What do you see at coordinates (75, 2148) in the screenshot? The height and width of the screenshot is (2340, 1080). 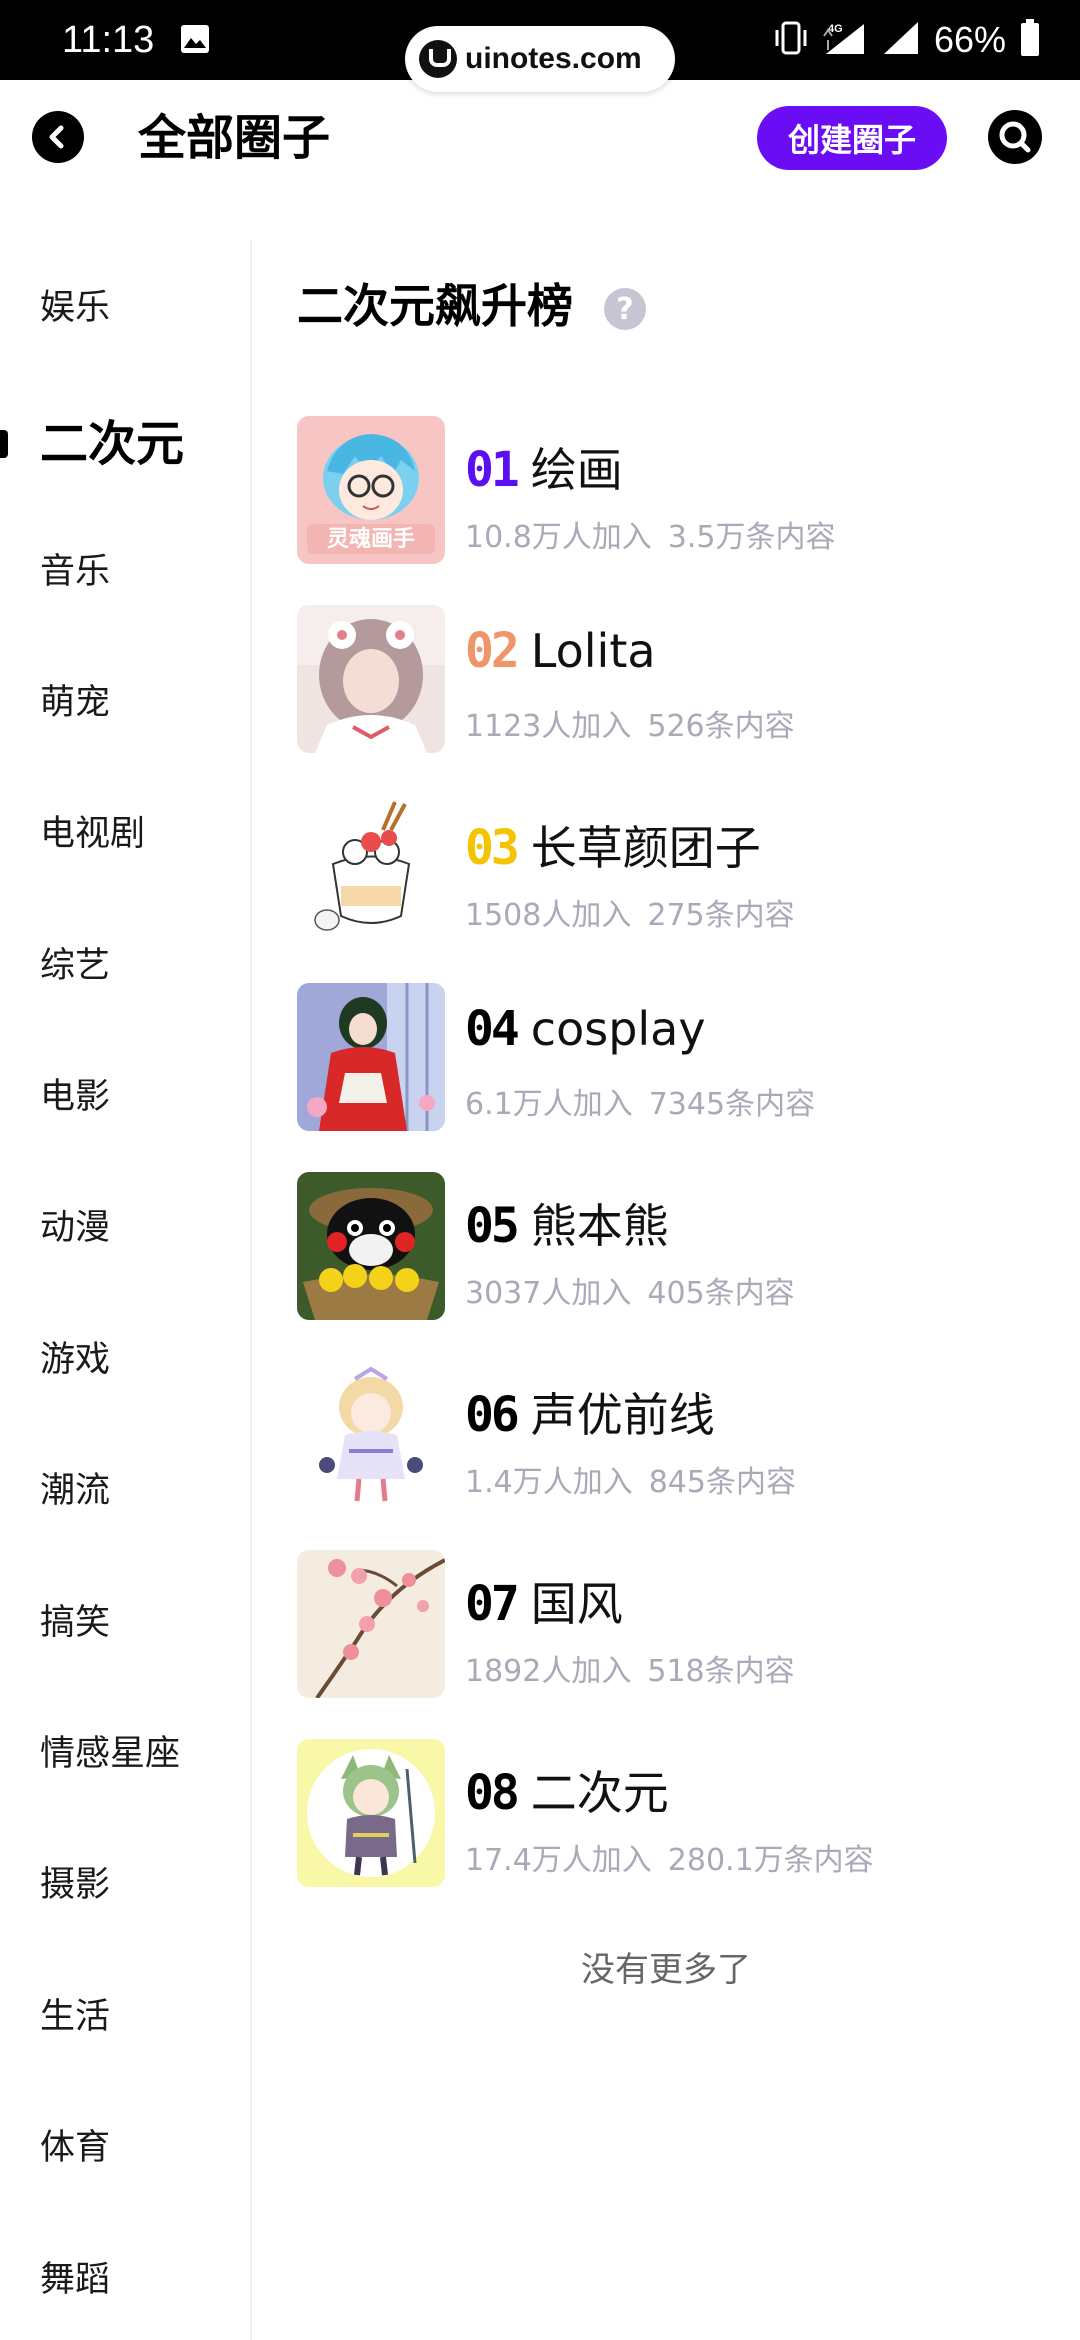 I see `sidebar-item-sports: 体育` at bounding box center [75, 2148].